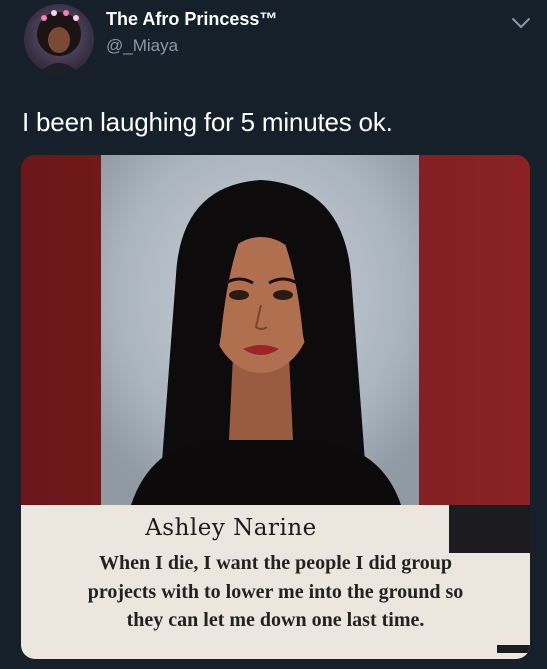 This screenshot has width=547, height=669. Describe the element at coordinates (231, 528) in the screenshot. I see `student-name: Ashley Narine` at that location.